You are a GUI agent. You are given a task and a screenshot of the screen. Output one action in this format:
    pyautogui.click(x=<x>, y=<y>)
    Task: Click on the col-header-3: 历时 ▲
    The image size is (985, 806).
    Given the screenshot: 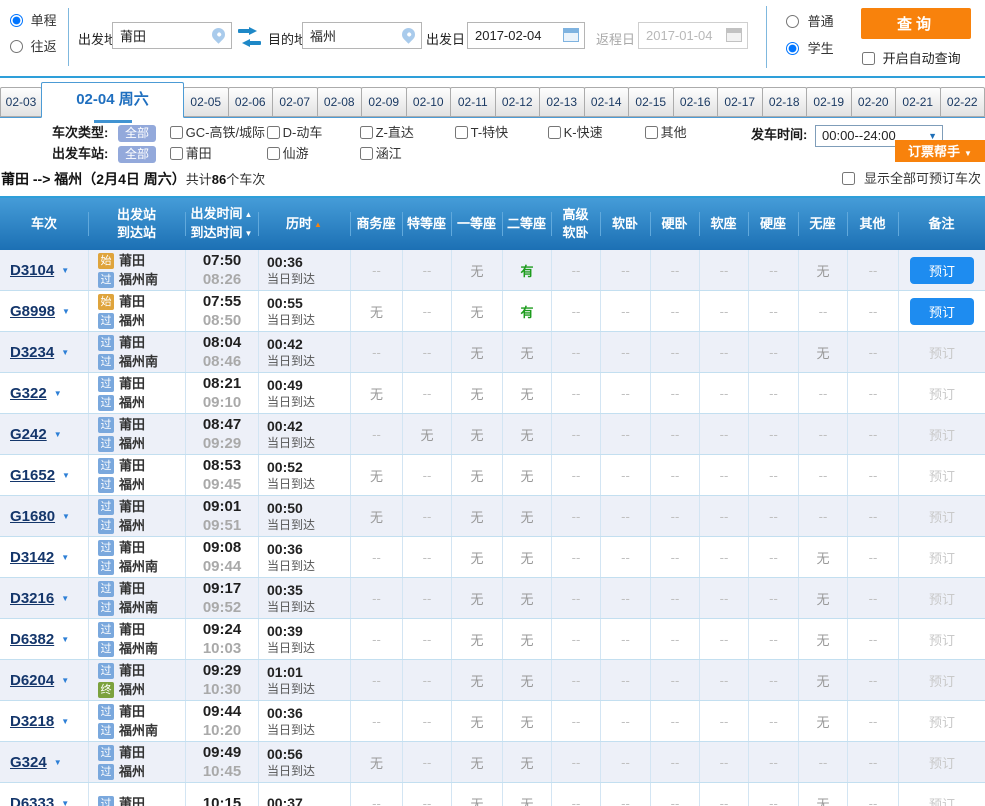 What is the action you would take?
    pyautogui.click(x=304, y=224)
    